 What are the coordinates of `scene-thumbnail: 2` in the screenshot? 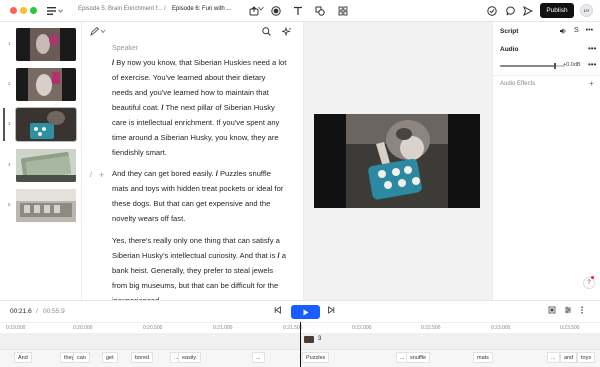 It's located at (41, 85).